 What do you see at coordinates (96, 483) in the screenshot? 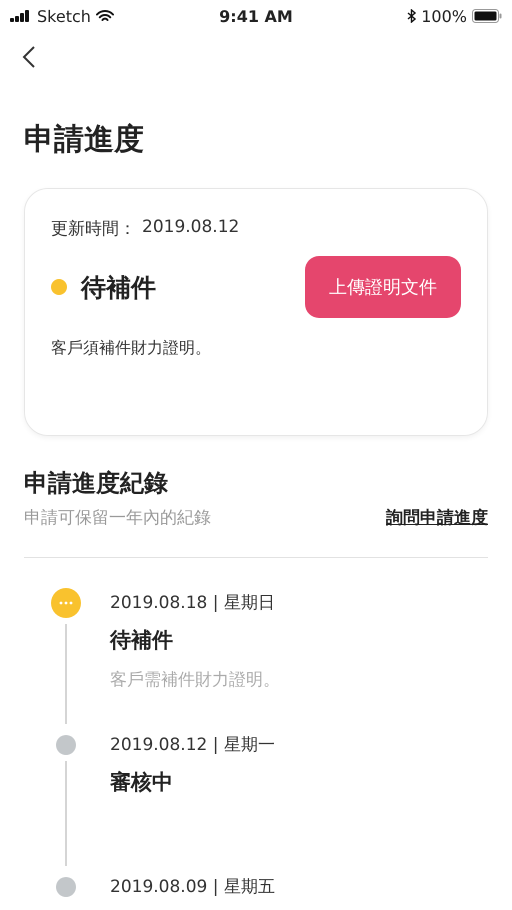
I see `section-title: 申請進度紀錄` at bounding box center [96, 483].